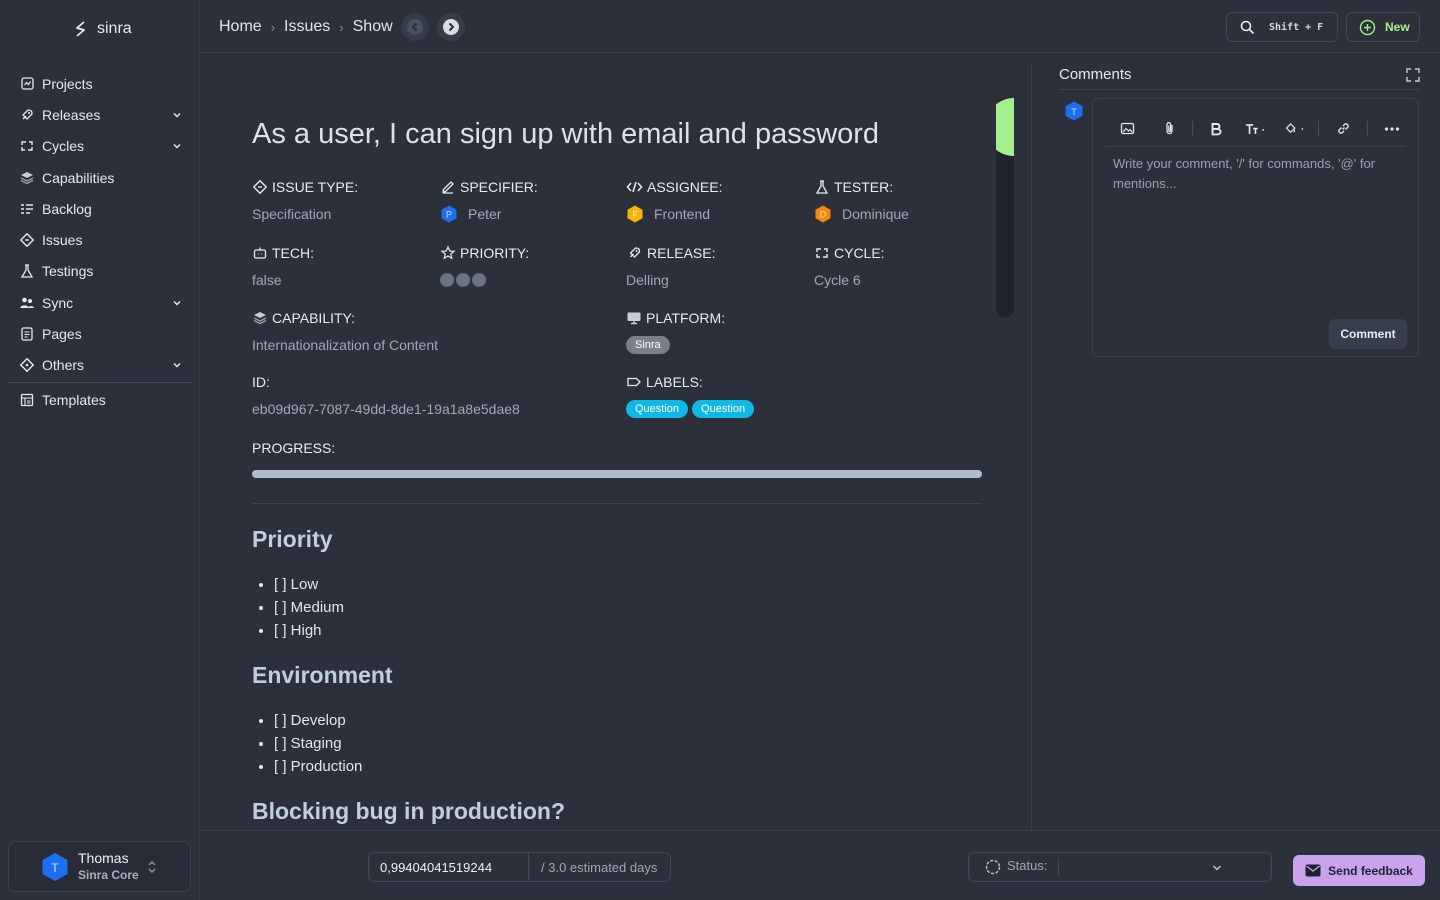 The width and height of the screenshot is (1440, 900). What do you see at coordinates (414, 27) in the screenshot?
I see `previous-issue-button` at bounding box center [414, 27].